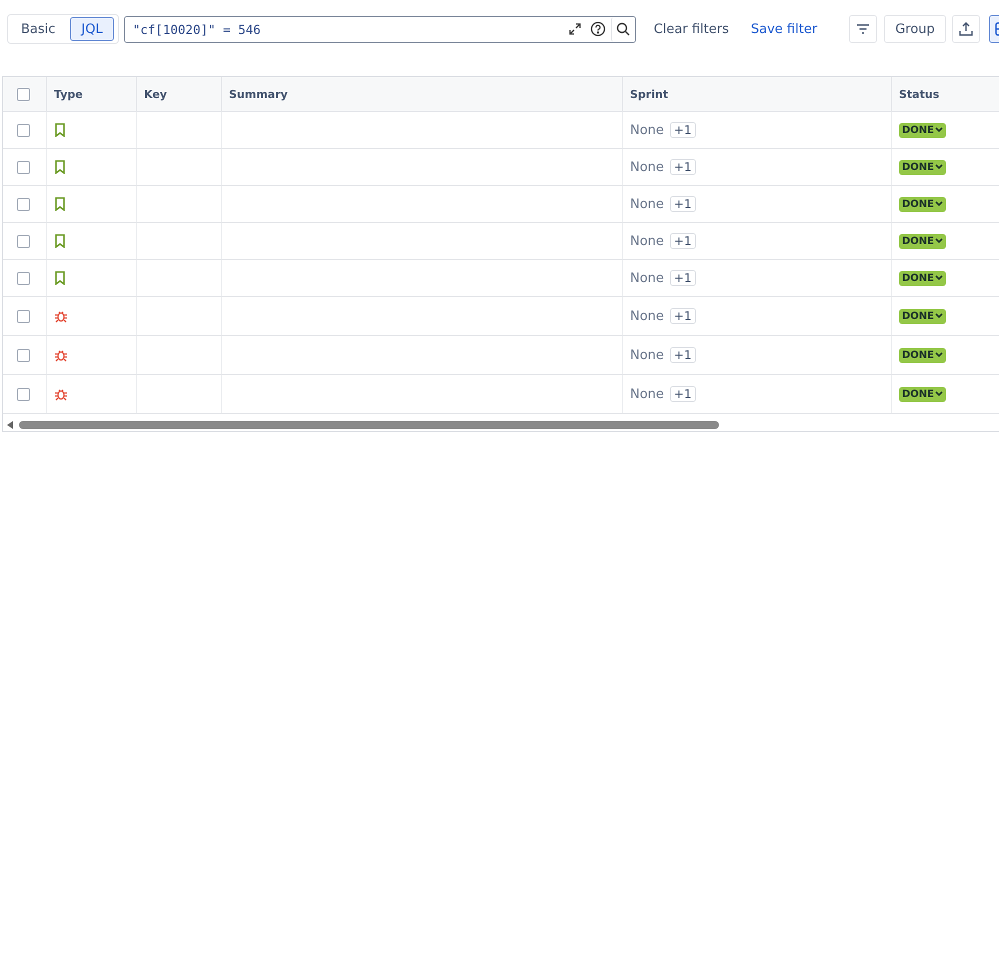 The image size is (999, 967). I want to click on column-header: Key, so click(155, 94).